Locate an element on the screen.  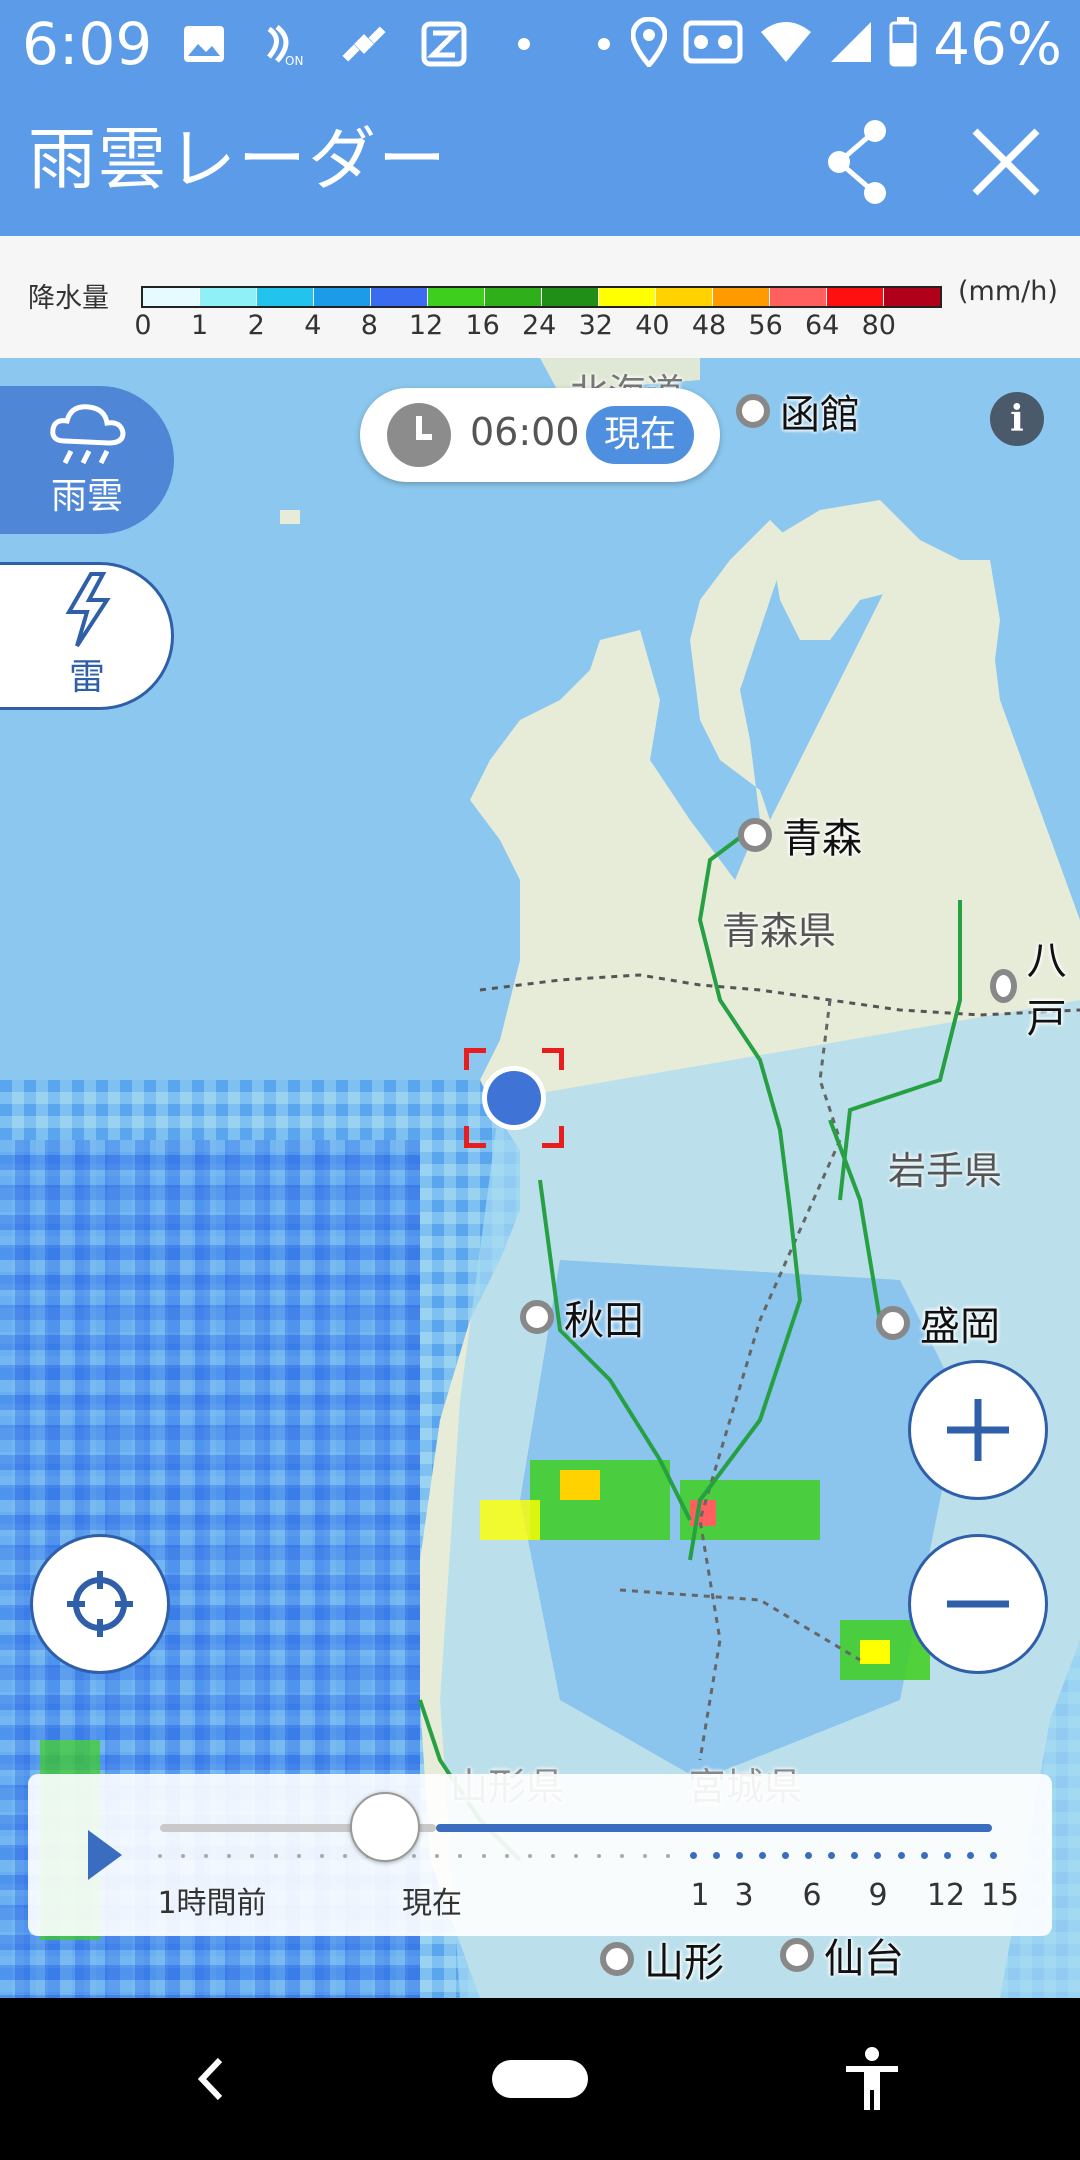
legend-tick-label: 4 is located at coordinates (313, 325).